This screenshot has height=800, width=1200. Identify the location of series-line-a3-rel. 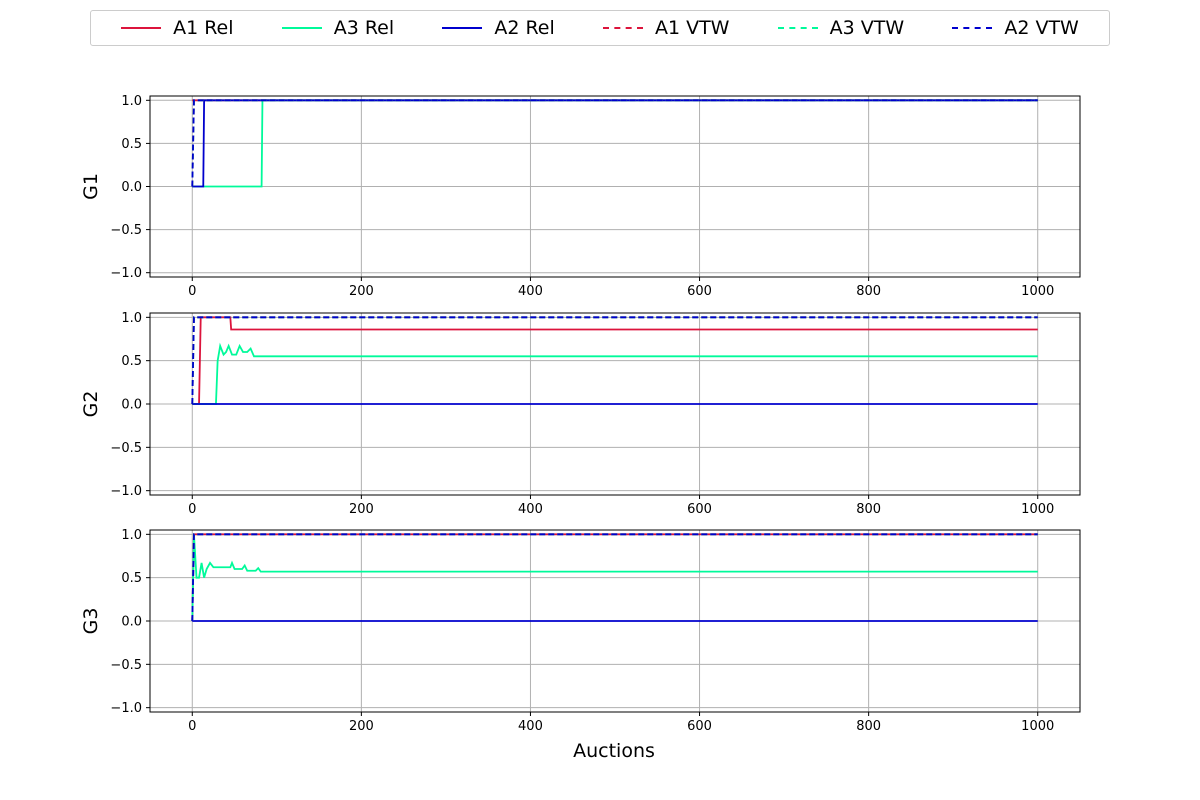
(615, 373).